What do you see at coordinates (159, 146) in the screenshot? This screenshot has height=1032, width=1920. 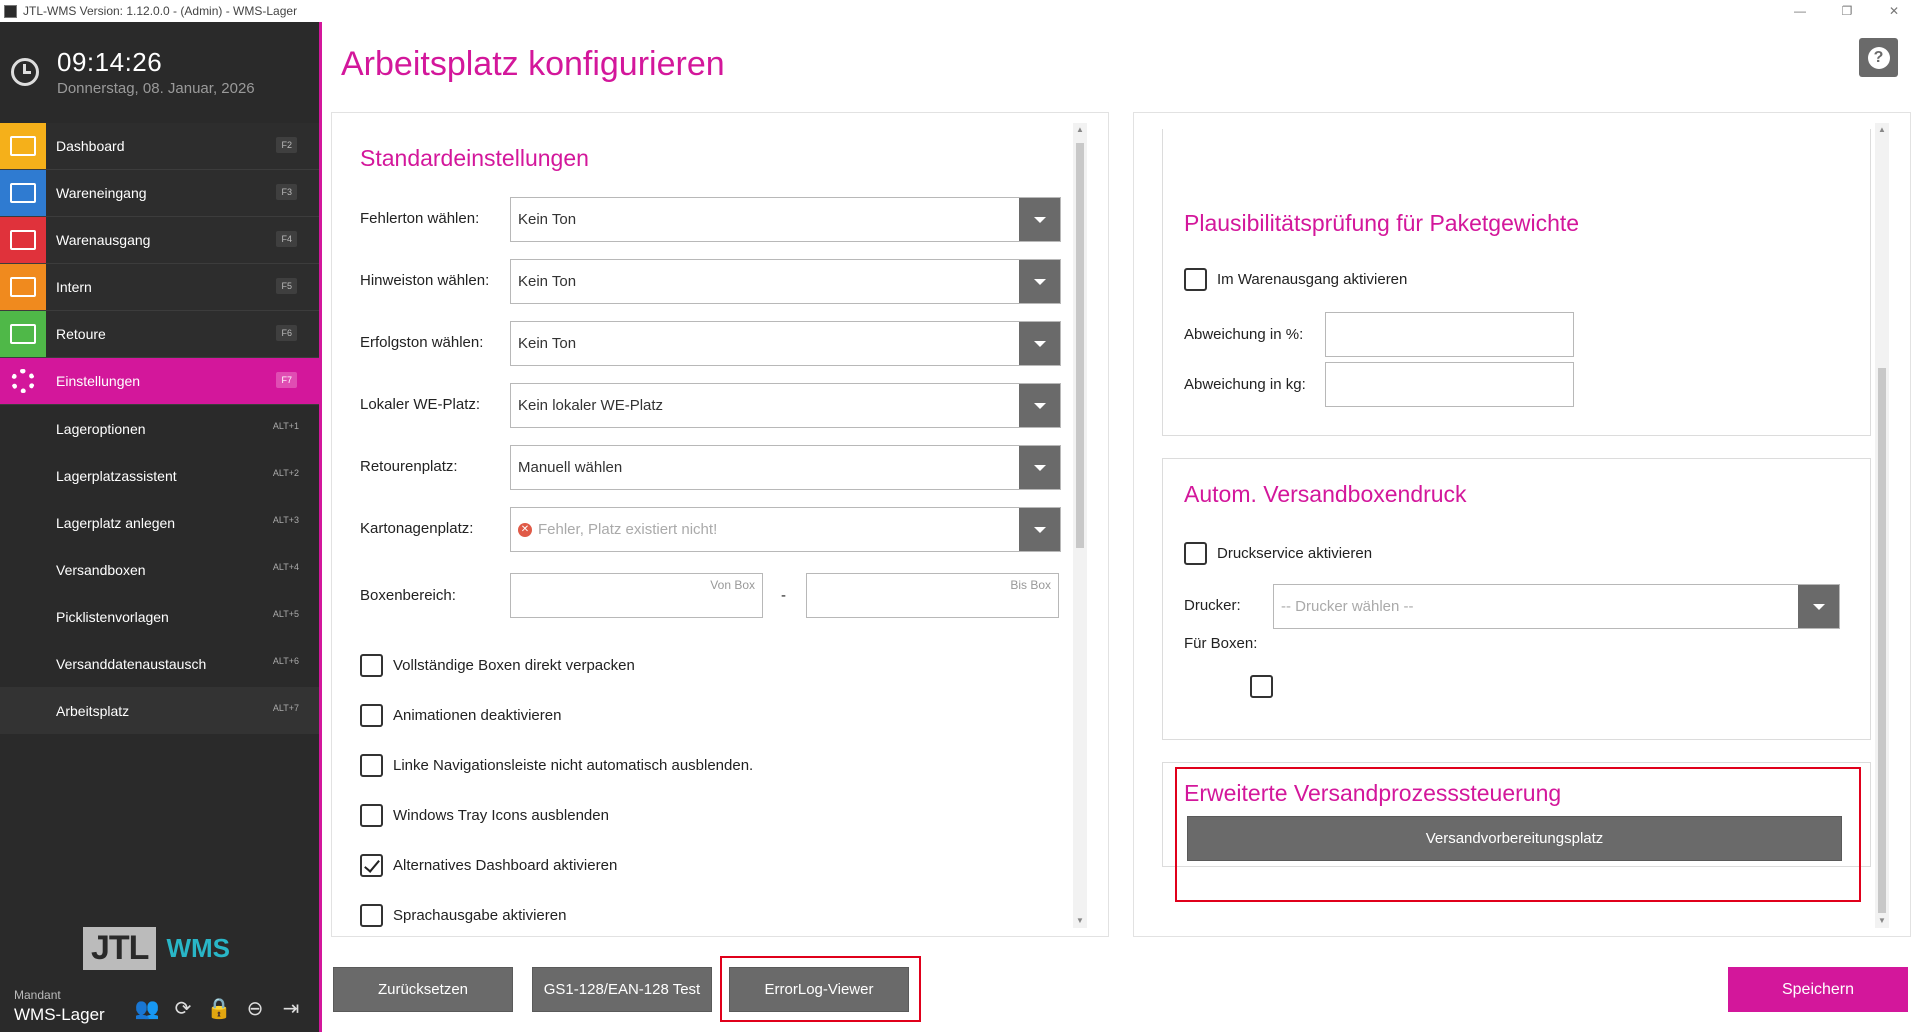 I see `nav-item-dashboard: Dashboard F2` at bounding box center [159, 146].